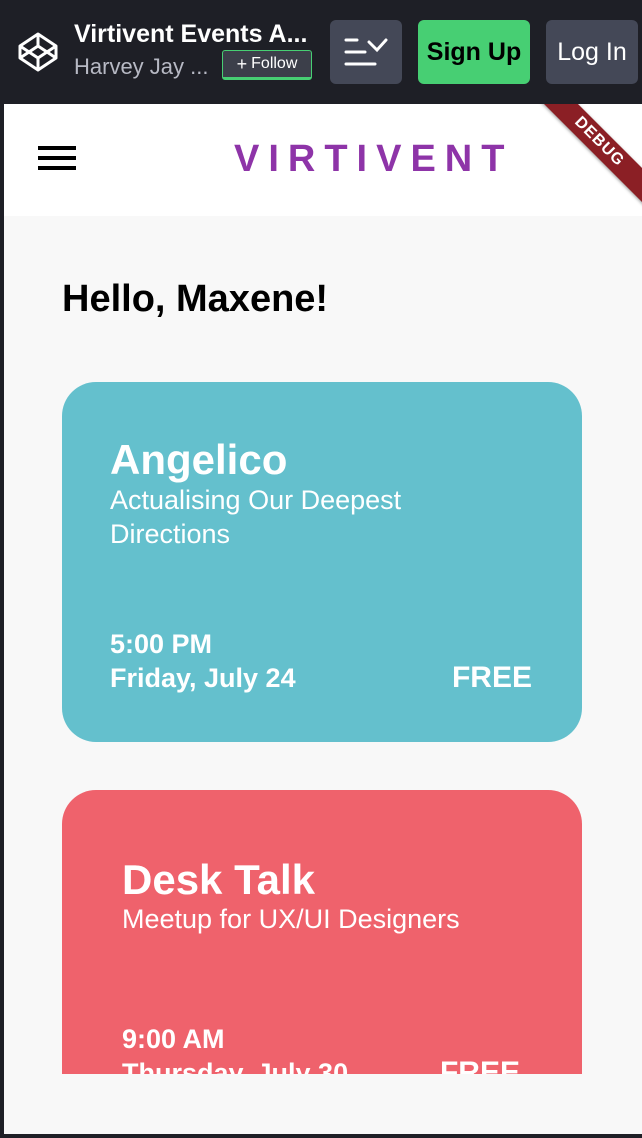 The width and height of the screenshot is (642, 1138). Describe the element at coordinates (199, 459) in the screenshot. I see `event-title: Angelico` at that location.